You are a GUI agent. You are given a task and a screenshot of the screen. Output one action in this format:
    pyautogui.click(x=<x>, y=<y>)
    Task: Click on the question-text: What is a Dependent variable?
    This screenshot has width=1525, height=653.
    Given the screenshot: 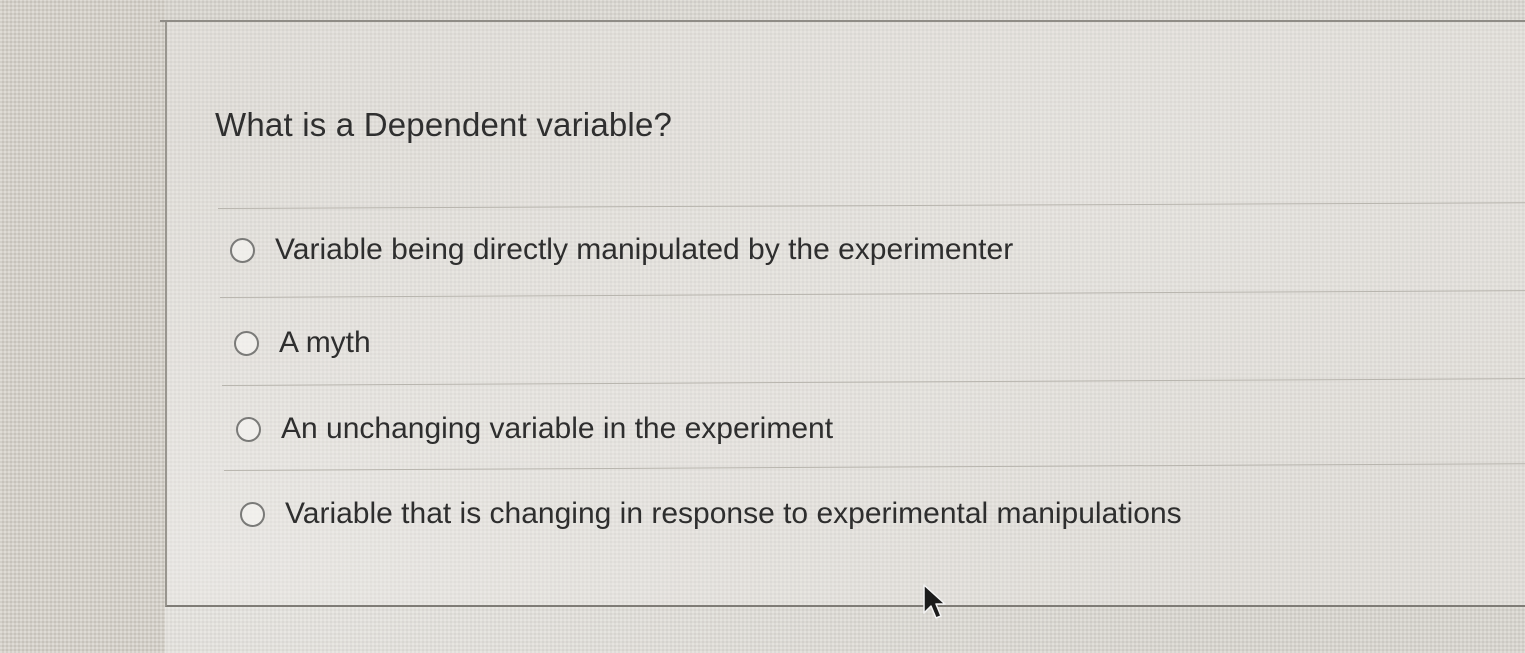 What is the action you would take?
    pyautogui.click(x=444, y=124)
    